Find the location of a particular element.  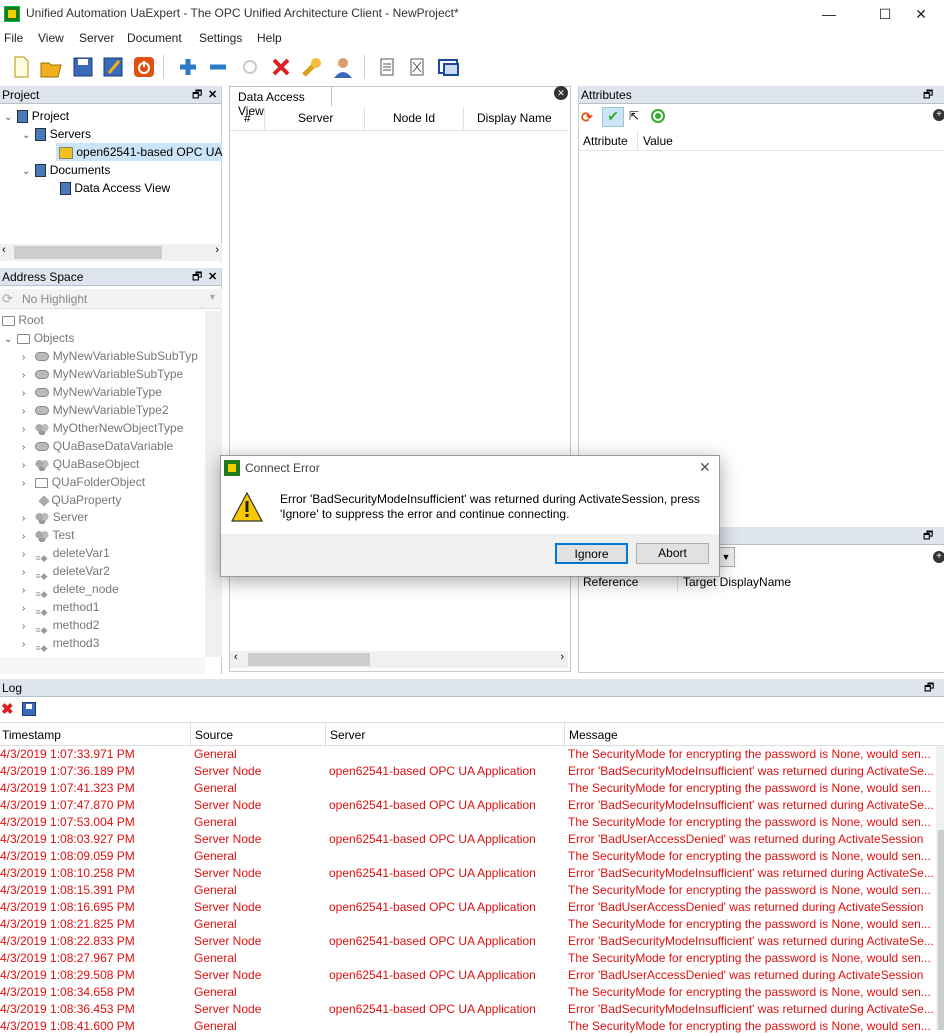

tree-item-object: › Test is located at coordinates (48, 535).